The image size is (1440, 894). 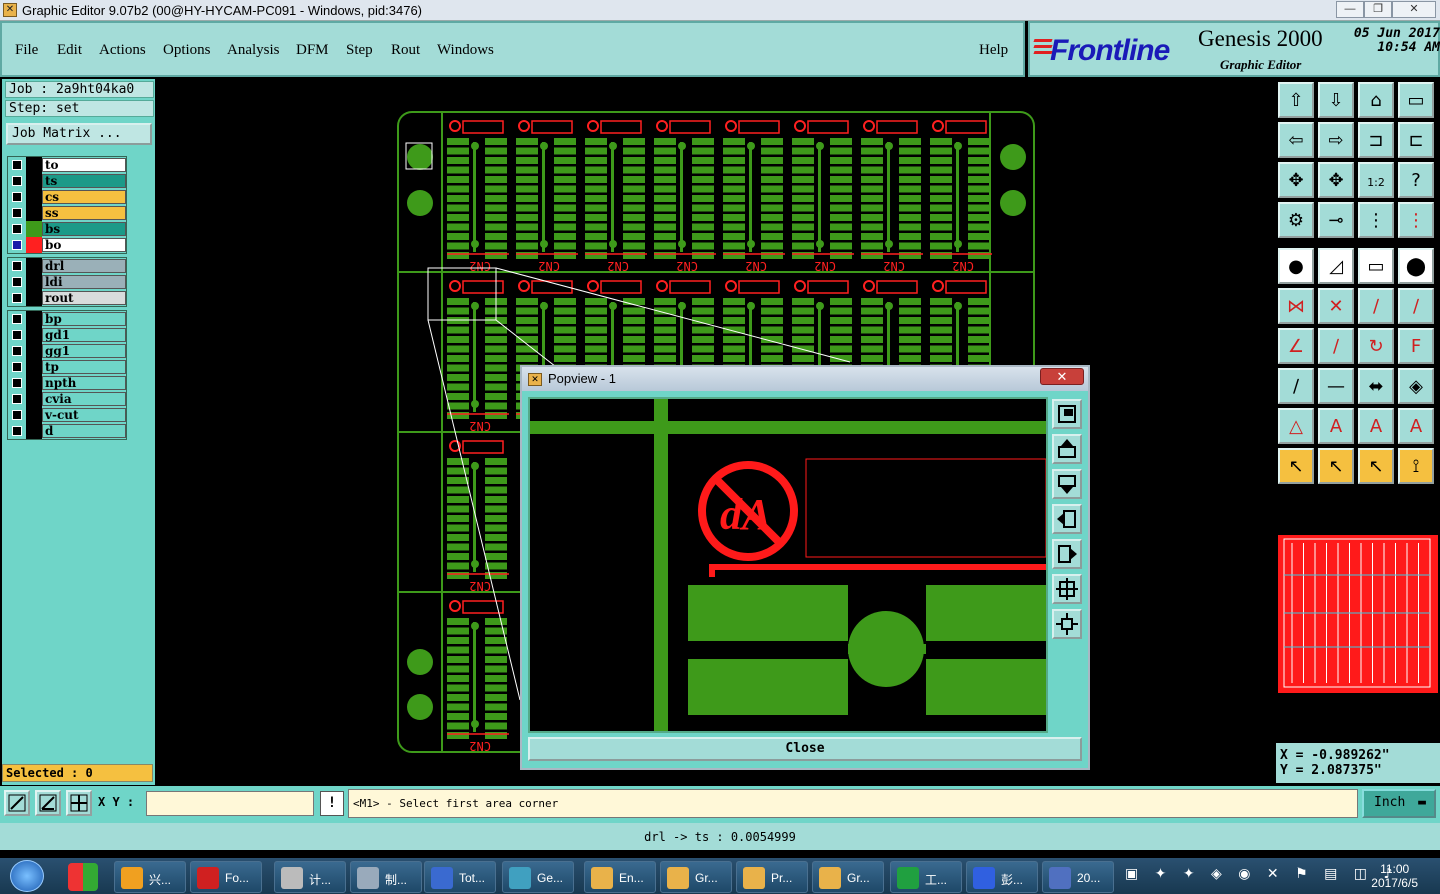 What do you see at coordinates (1376, 100) in the screenshot?
I see `home-icon: ⌂` at bounding box center [1376, 100].